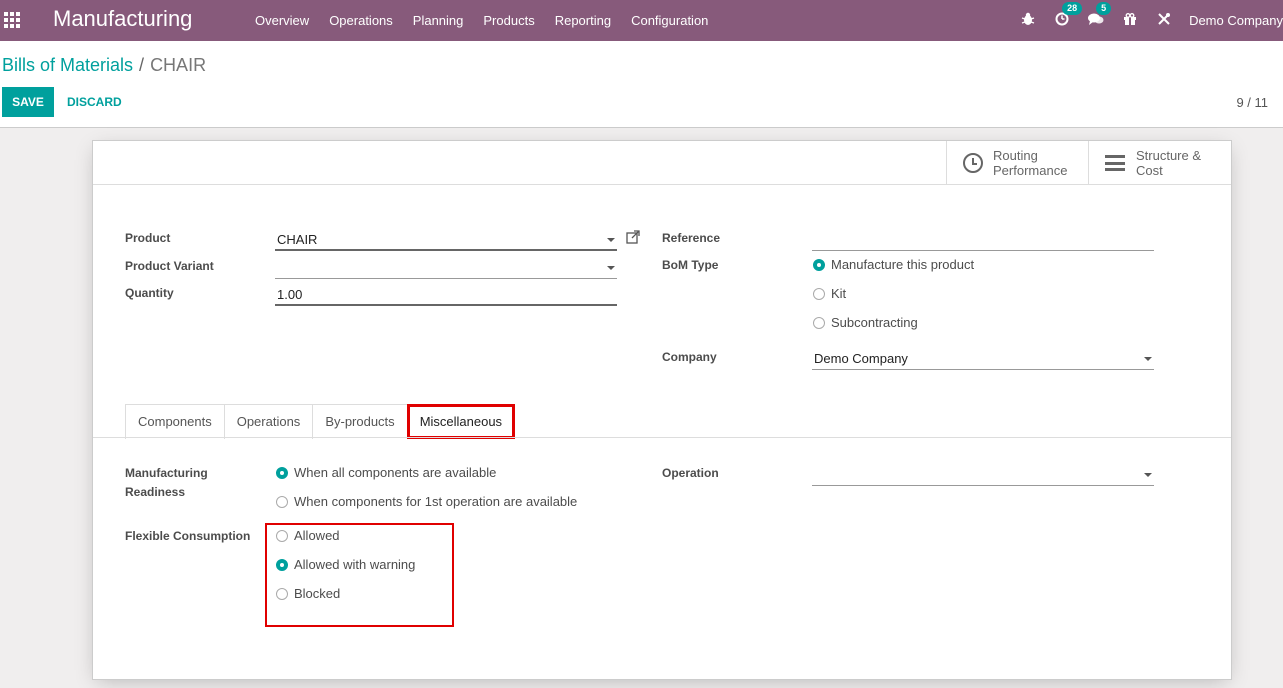 This screenshot has width=1283, height=688. What do you see at coordinates (1030, 170) in the screenshot?
I see `routing-performance-line2: Performance` at bounding box center [1030, 170].